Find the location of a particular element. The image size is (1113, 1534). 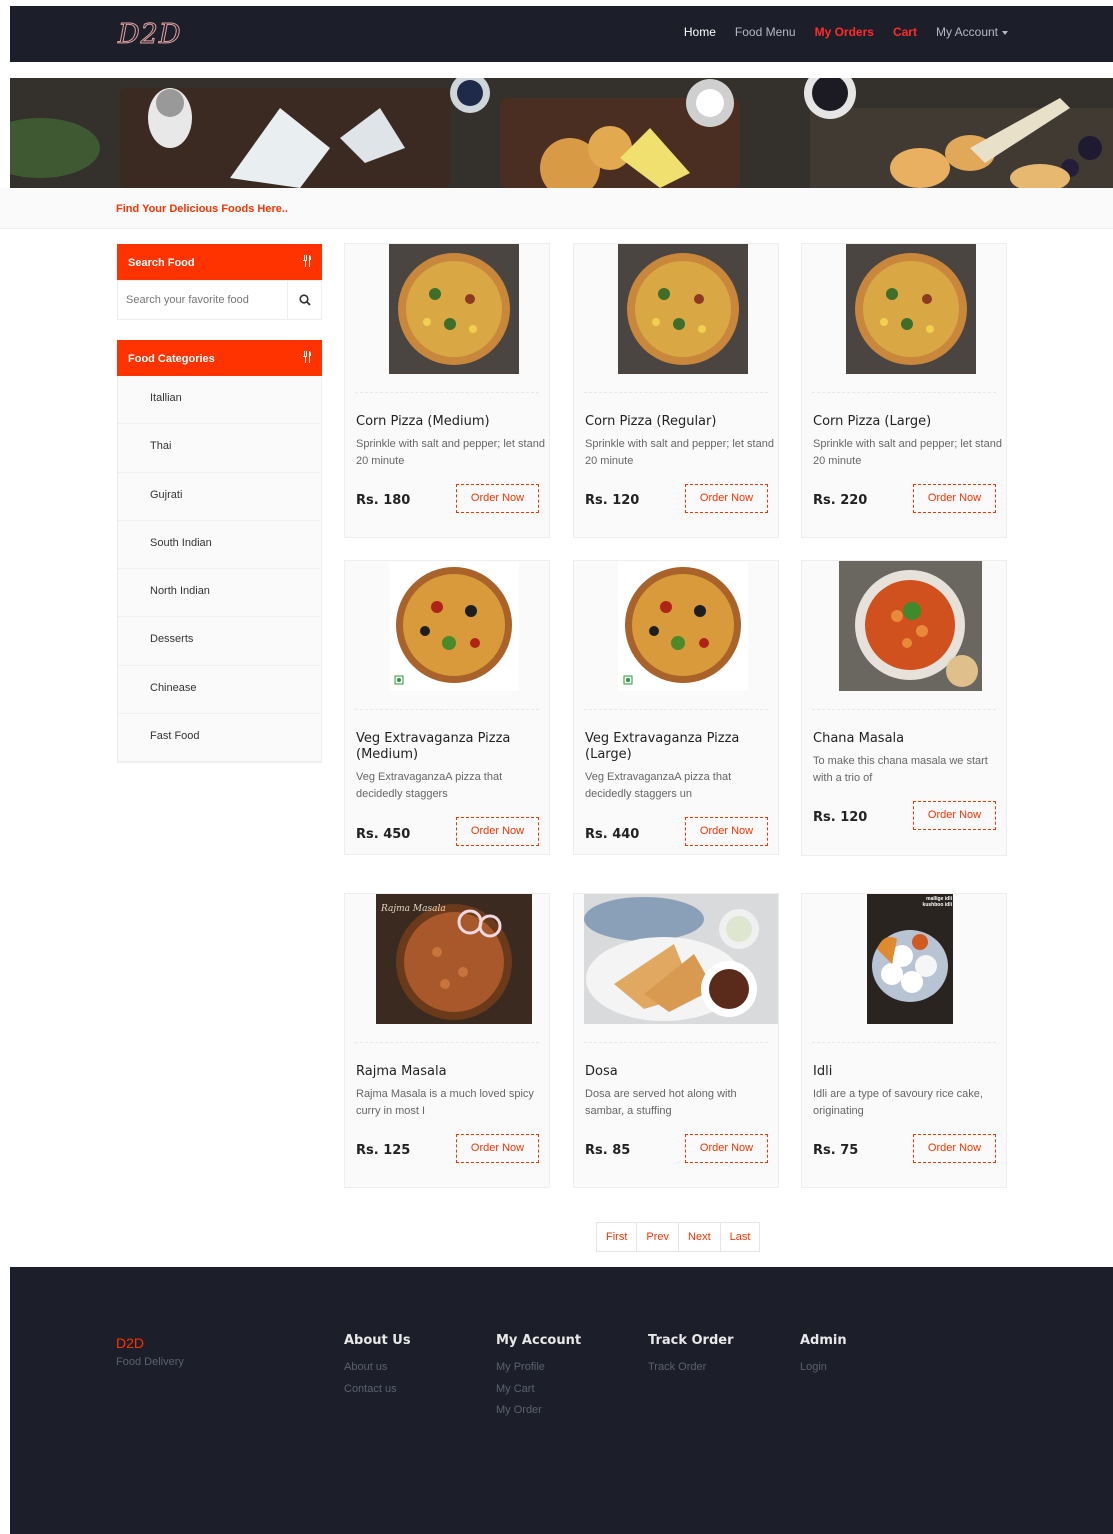

food-title: Idli is located at coordinates (823, 1071).